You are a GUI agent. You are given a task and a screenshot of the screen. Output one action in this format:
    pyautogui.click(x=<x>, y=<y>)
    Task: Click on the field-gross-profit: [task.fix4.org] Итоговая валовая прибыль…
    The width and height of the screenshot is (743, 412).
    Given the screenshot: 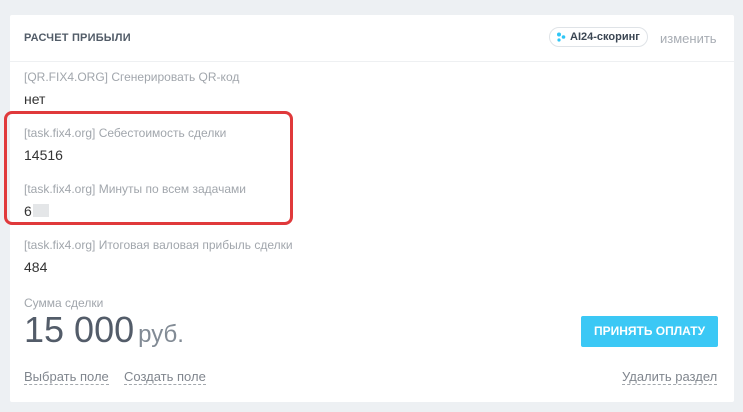 What is the action you would take?
    pyautogui.click(x=158, y=256)
    